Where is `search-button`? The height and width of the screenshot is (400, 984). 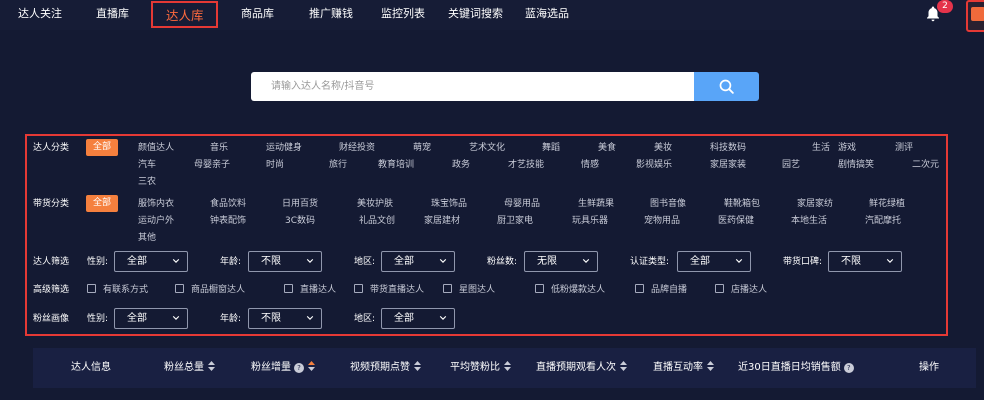 search-button is located at coordinates (726, 86).